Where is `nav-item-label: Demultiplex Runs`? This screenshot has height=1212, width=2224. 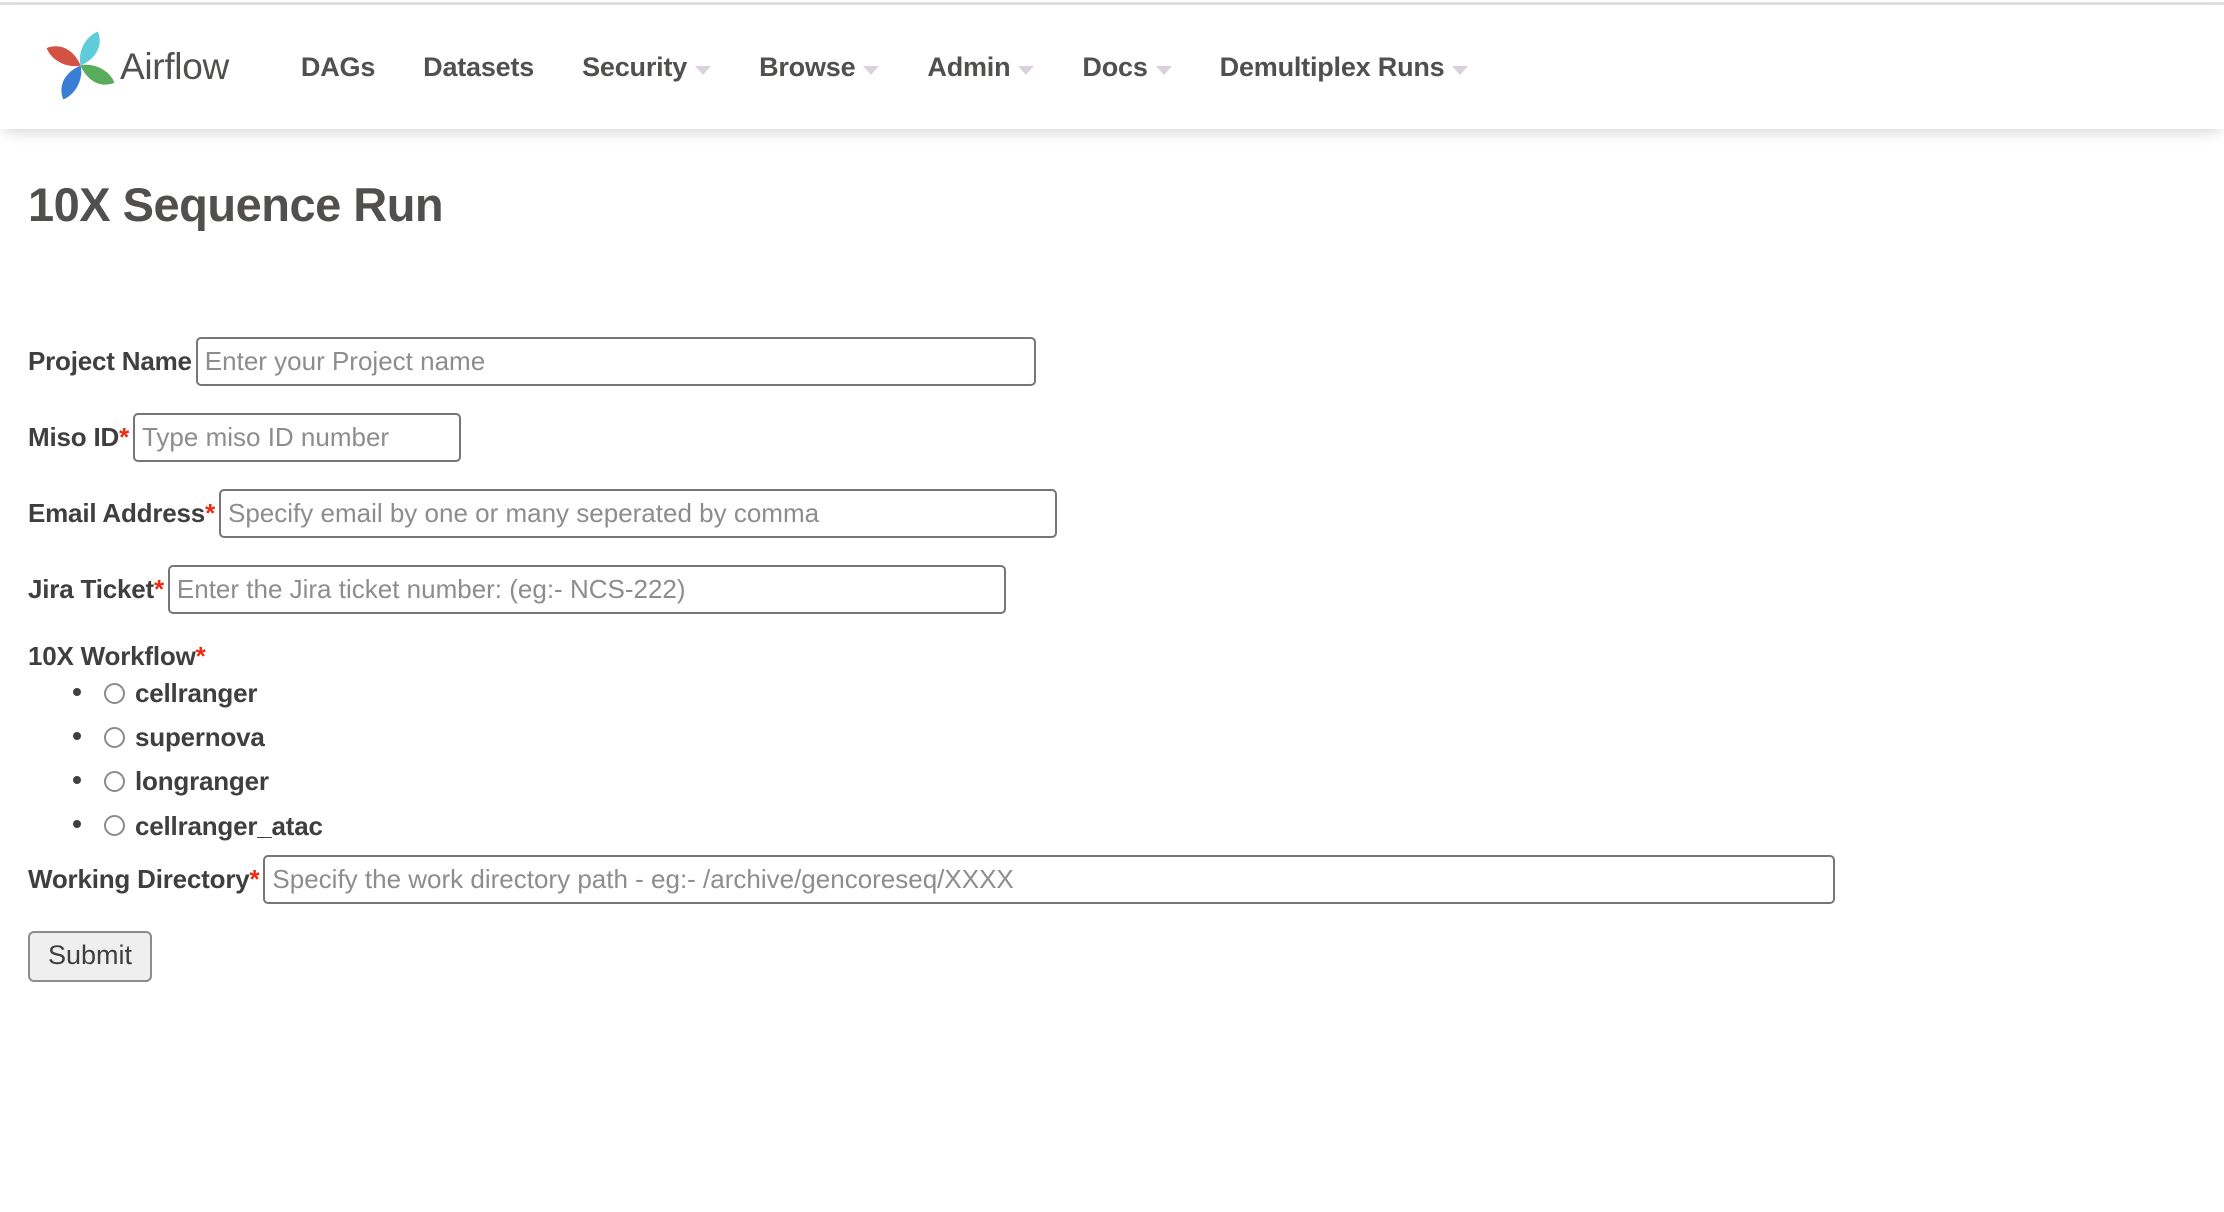 nav-item-label: Demultiplex Runs is located at coordinates (1332, 66).